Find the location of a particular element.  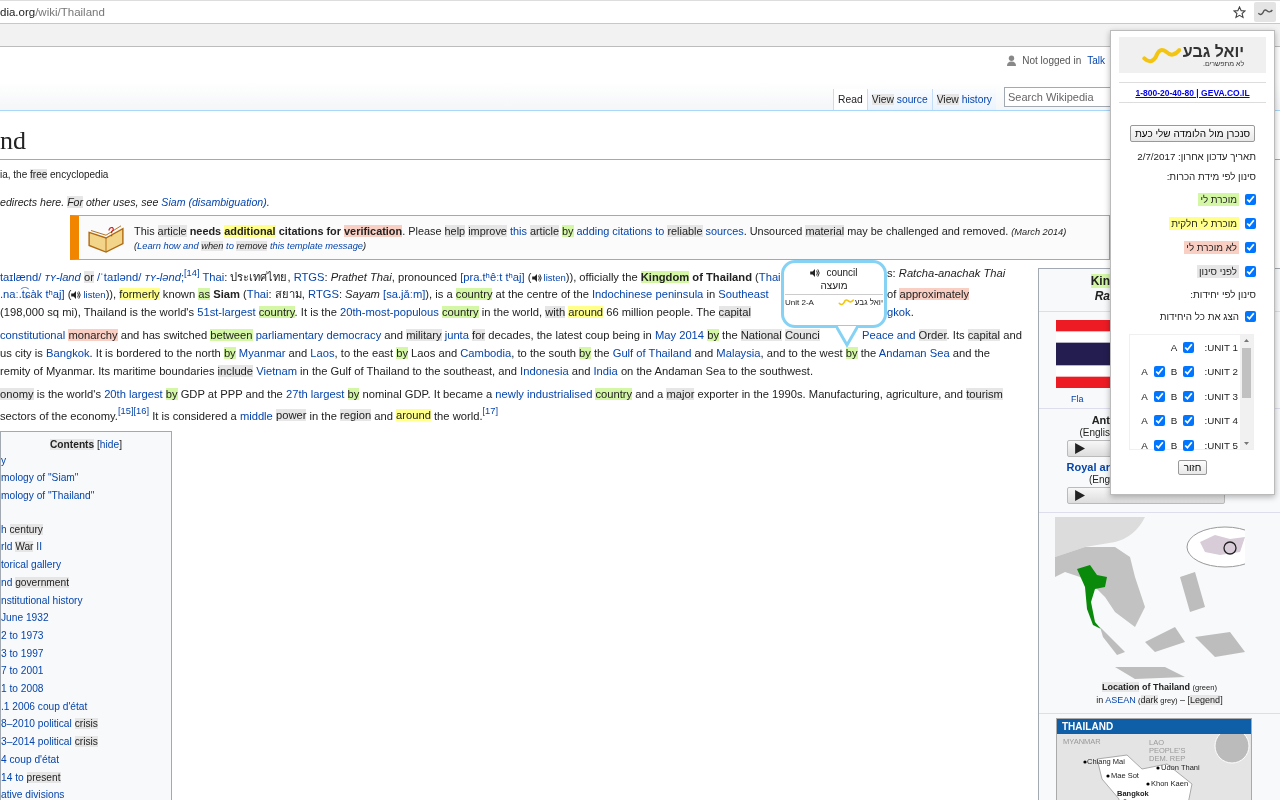

text-link: [pra.tʰêːt tʰaj] is located at coordinates (492, 276).